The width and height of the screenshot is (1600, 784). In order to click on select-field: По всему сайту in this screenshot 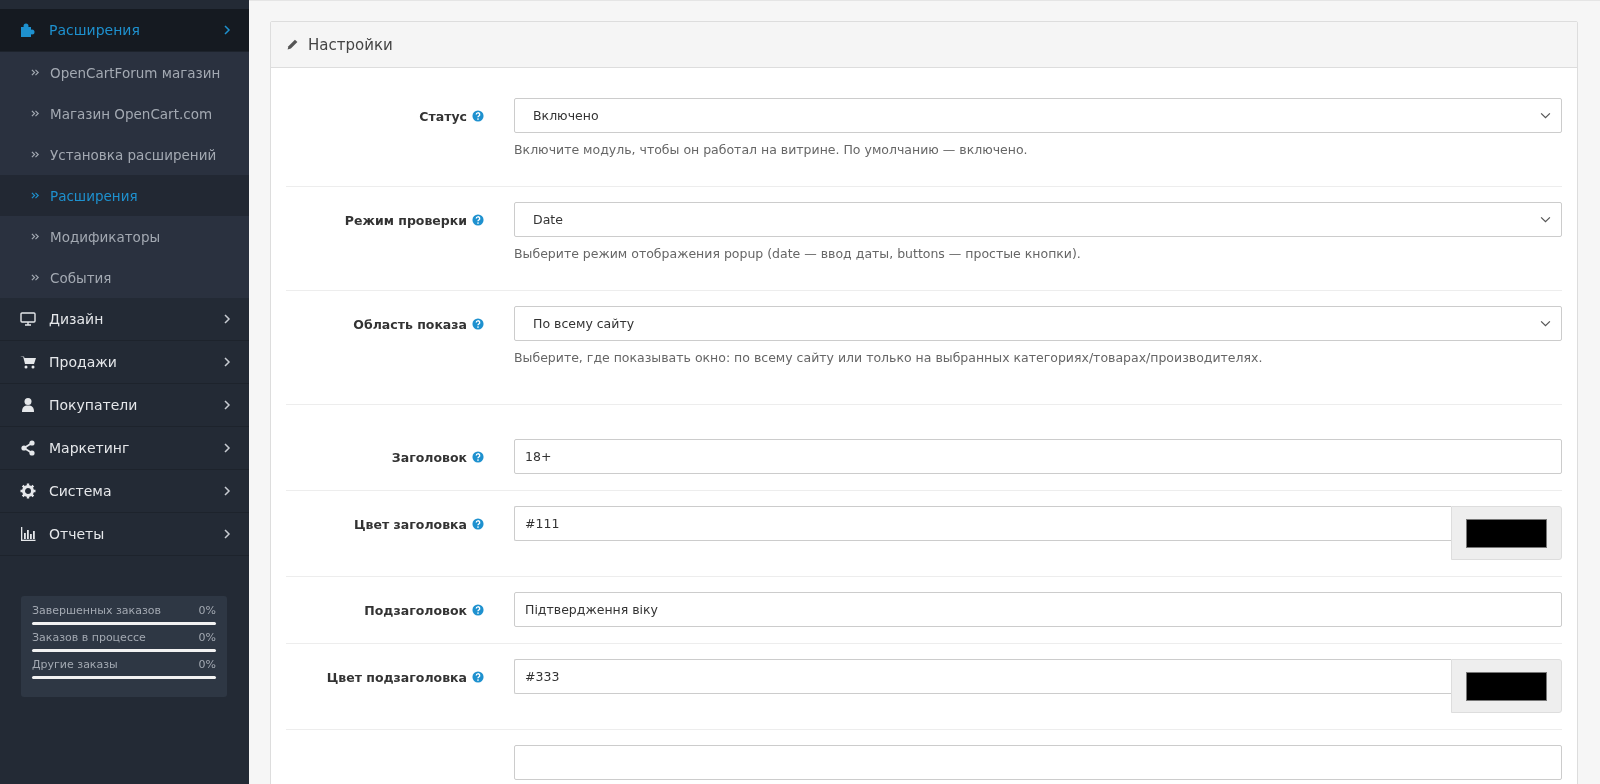, I will do `click(1038, 323)`.